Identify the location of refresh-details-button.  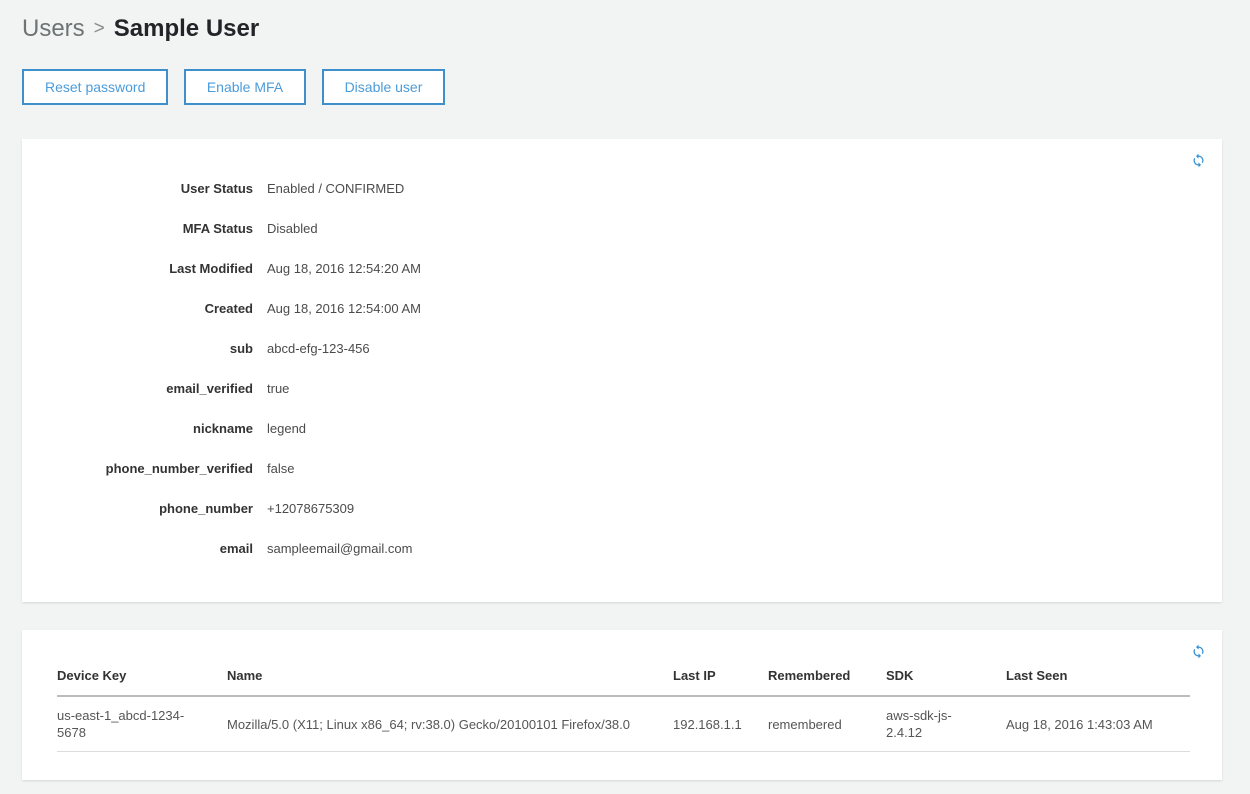
(1198, 160).